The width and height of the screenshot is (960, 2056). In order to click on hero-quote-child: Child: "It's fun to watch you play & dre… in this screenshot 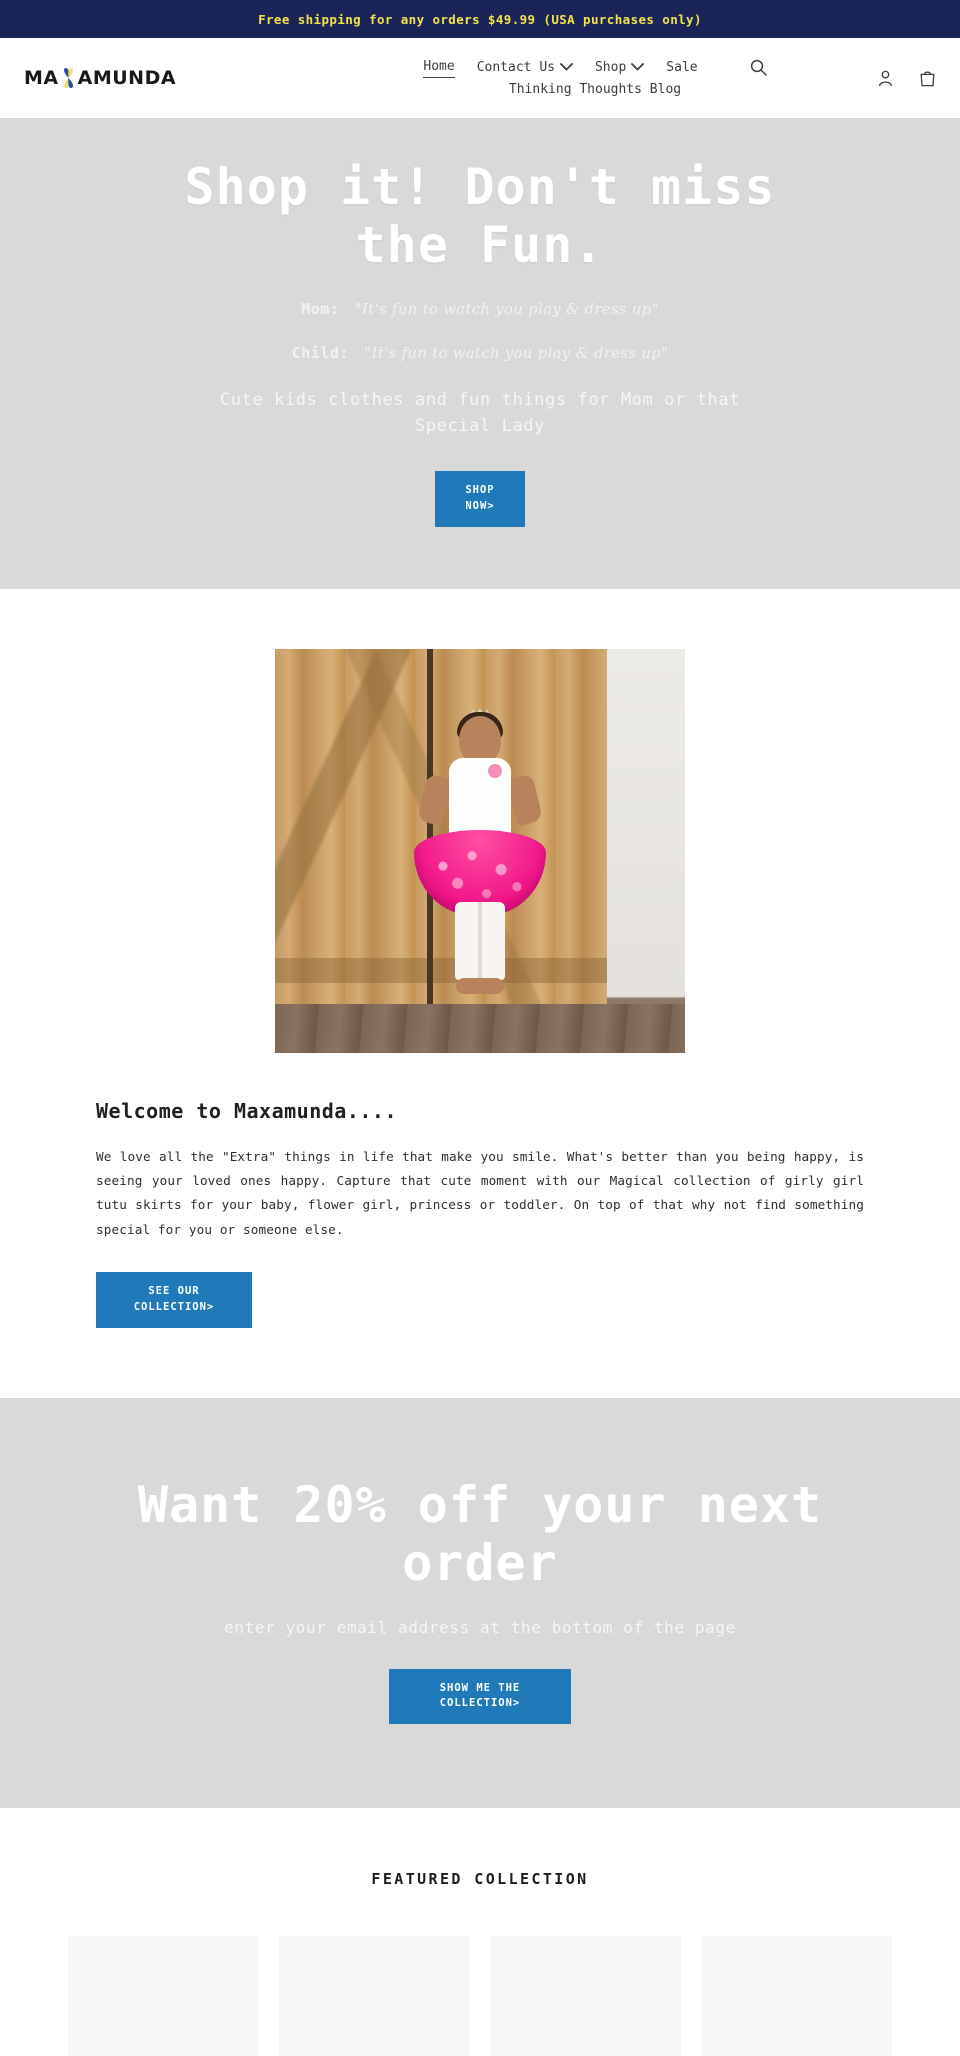, I will do `click(480, 353)`.